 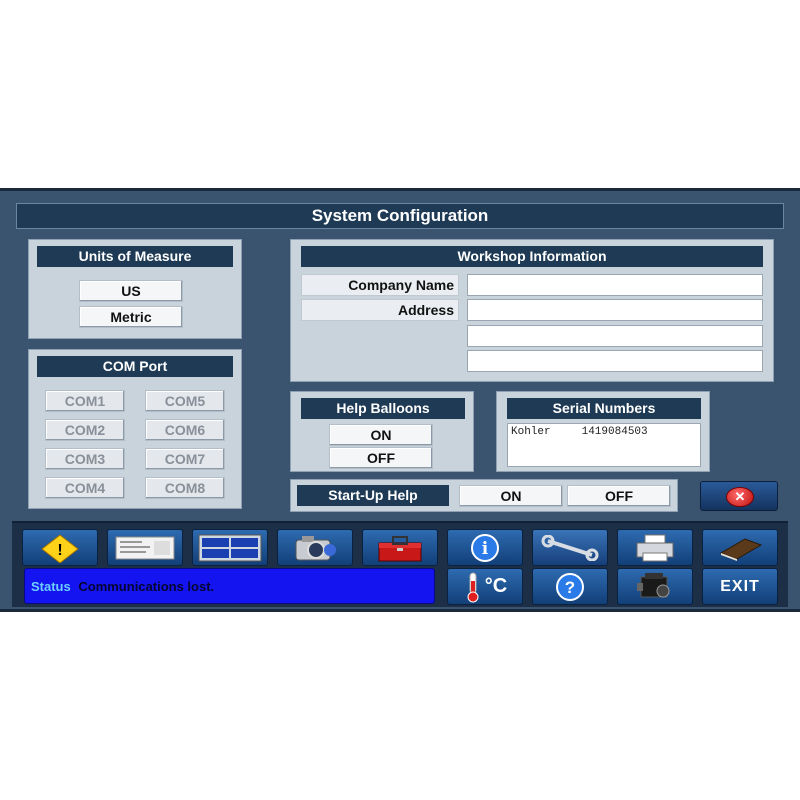 What do you see at coordinates (383, 408) in the screenshot?
I see `help-balloons-header: Help Balloons` at bounding box center [383, 408].